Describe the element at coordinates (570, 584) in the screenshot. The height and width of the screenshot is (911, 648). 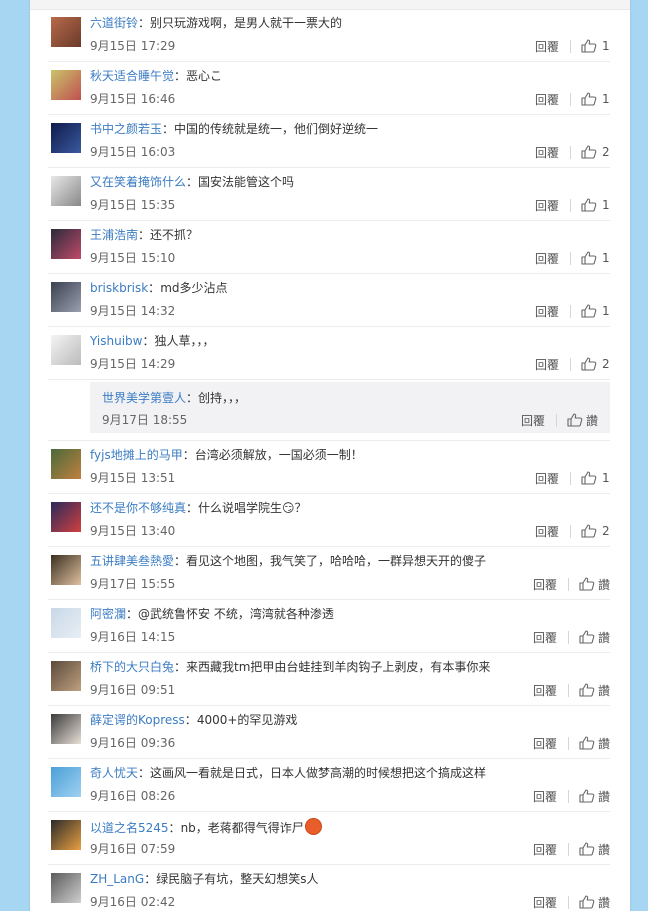
I see `comment-actions: 回覆 讚` at that location.